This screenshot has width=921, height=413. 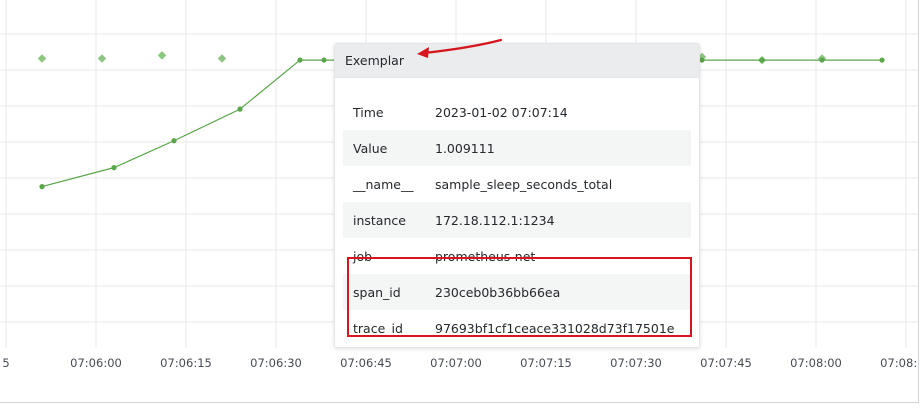 I want to click on label-key: __name__, so click(x=383, y=184).